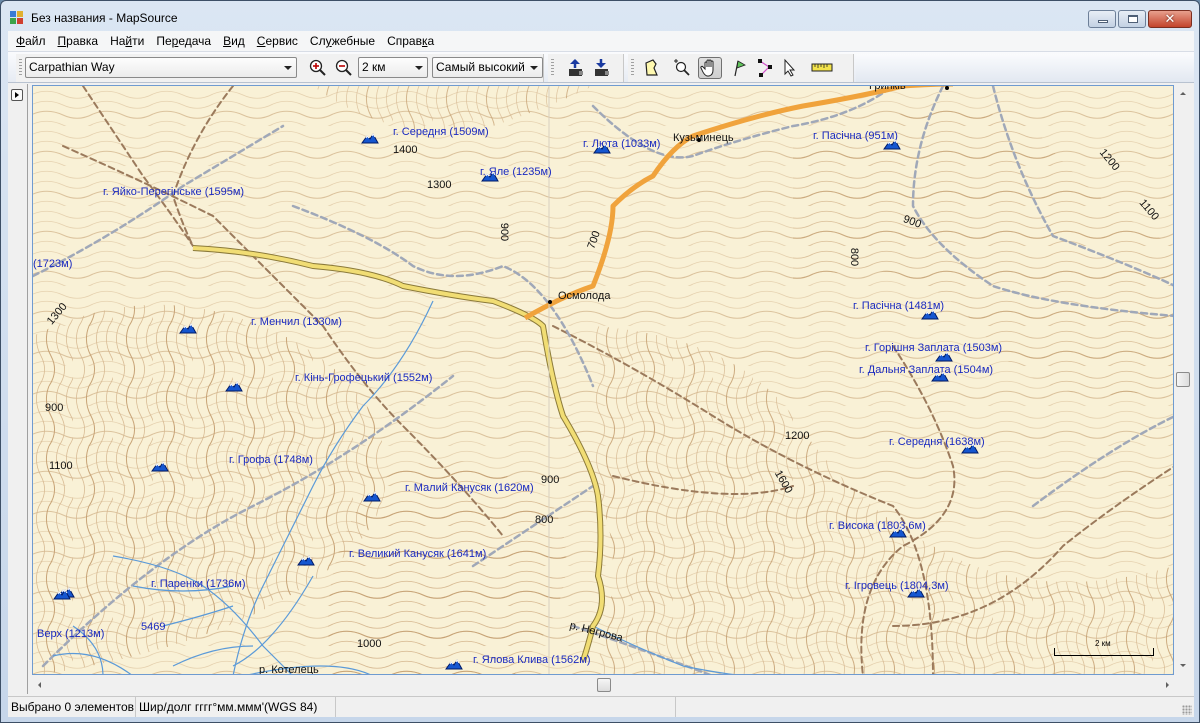  What do you see at coordinates (39, 685) in the screenshot?
I see `scroll-left-icon` at bounding box center [39, 685].